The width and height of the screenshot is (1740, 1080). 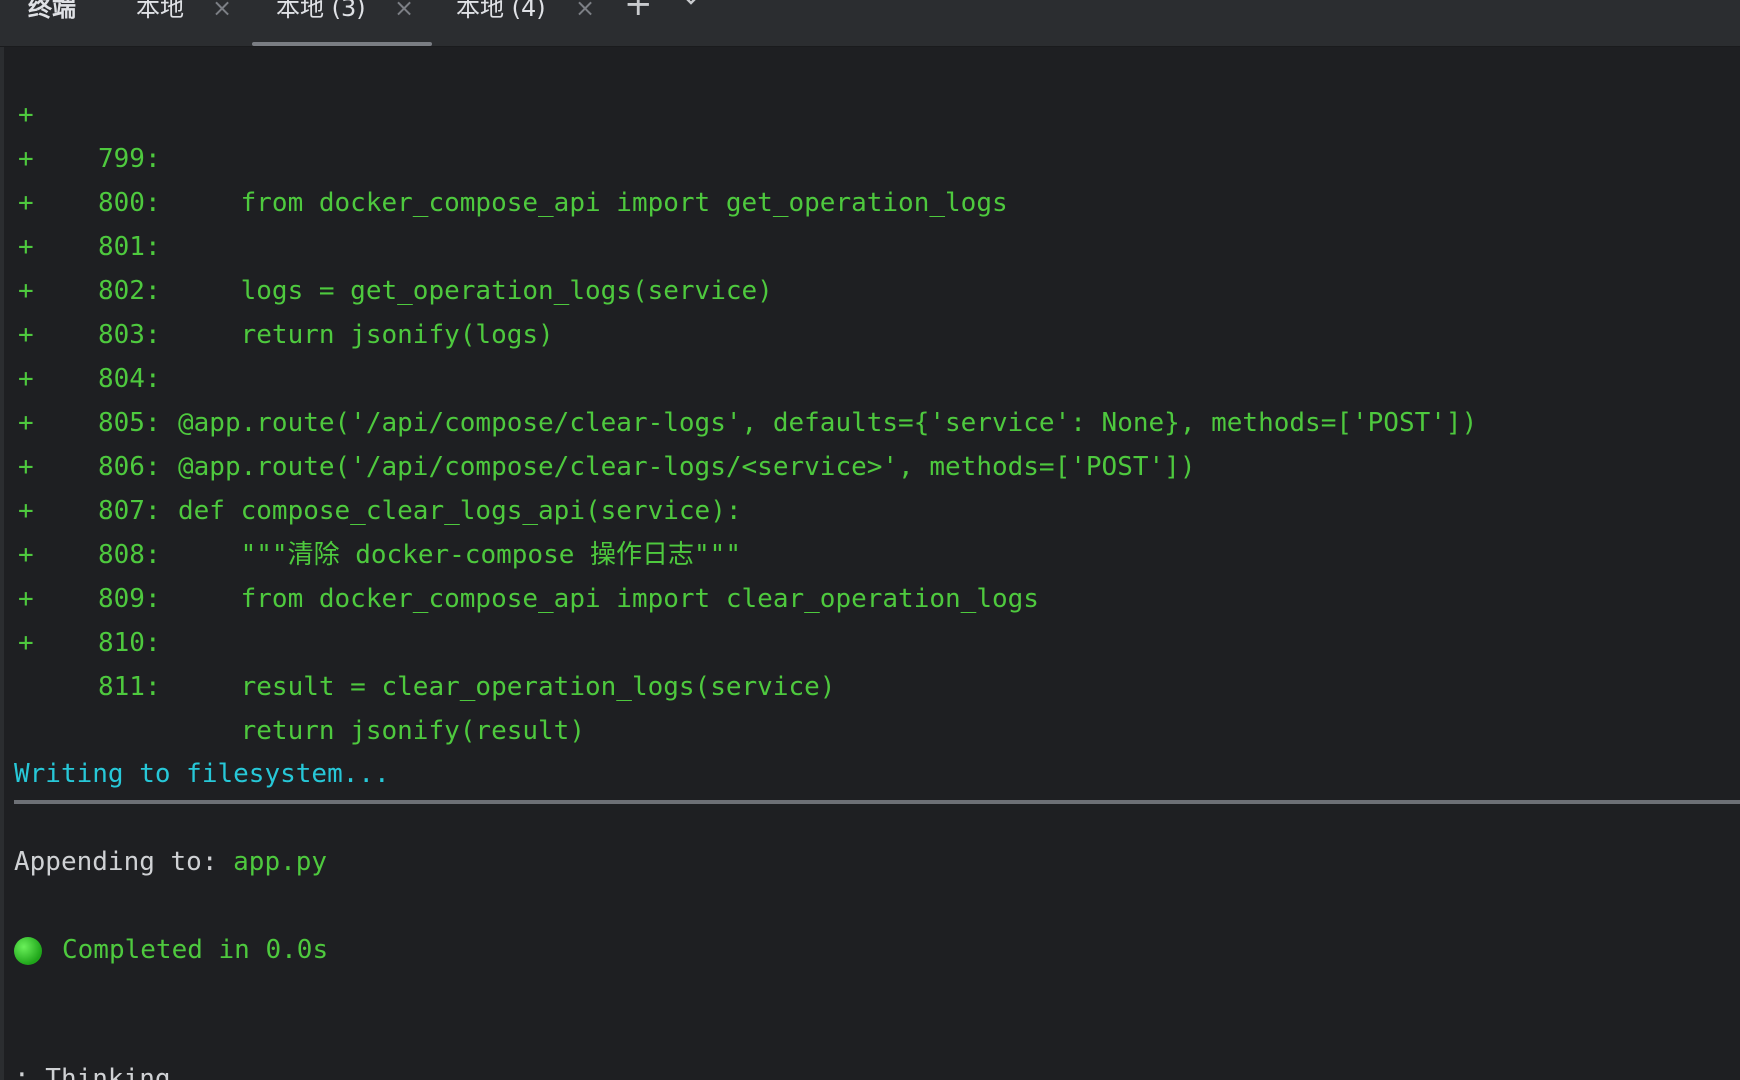 What do you see at coordinates (280, 862) in the screenshot?
I see `append-filename: app.py` at bounding box center [280, 862].